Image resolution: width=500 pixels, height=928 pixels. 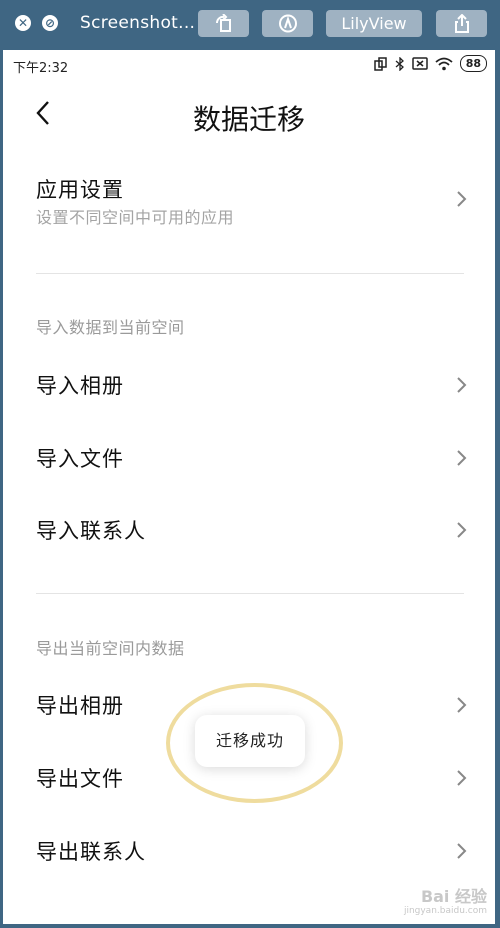 I want to click on share-icon, so click(x=461, y=23).